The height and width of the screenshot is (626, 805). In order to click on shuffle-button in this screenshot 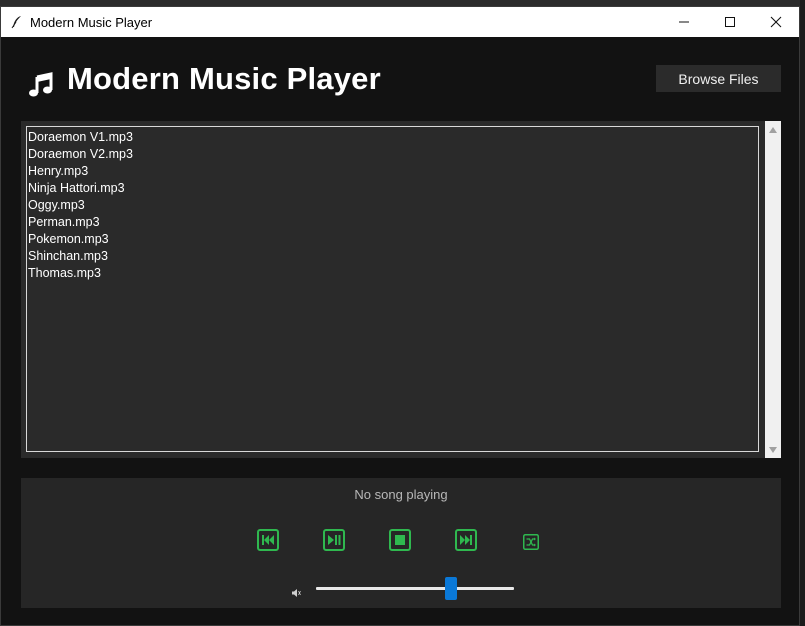, I will do `click(531, 542)`.